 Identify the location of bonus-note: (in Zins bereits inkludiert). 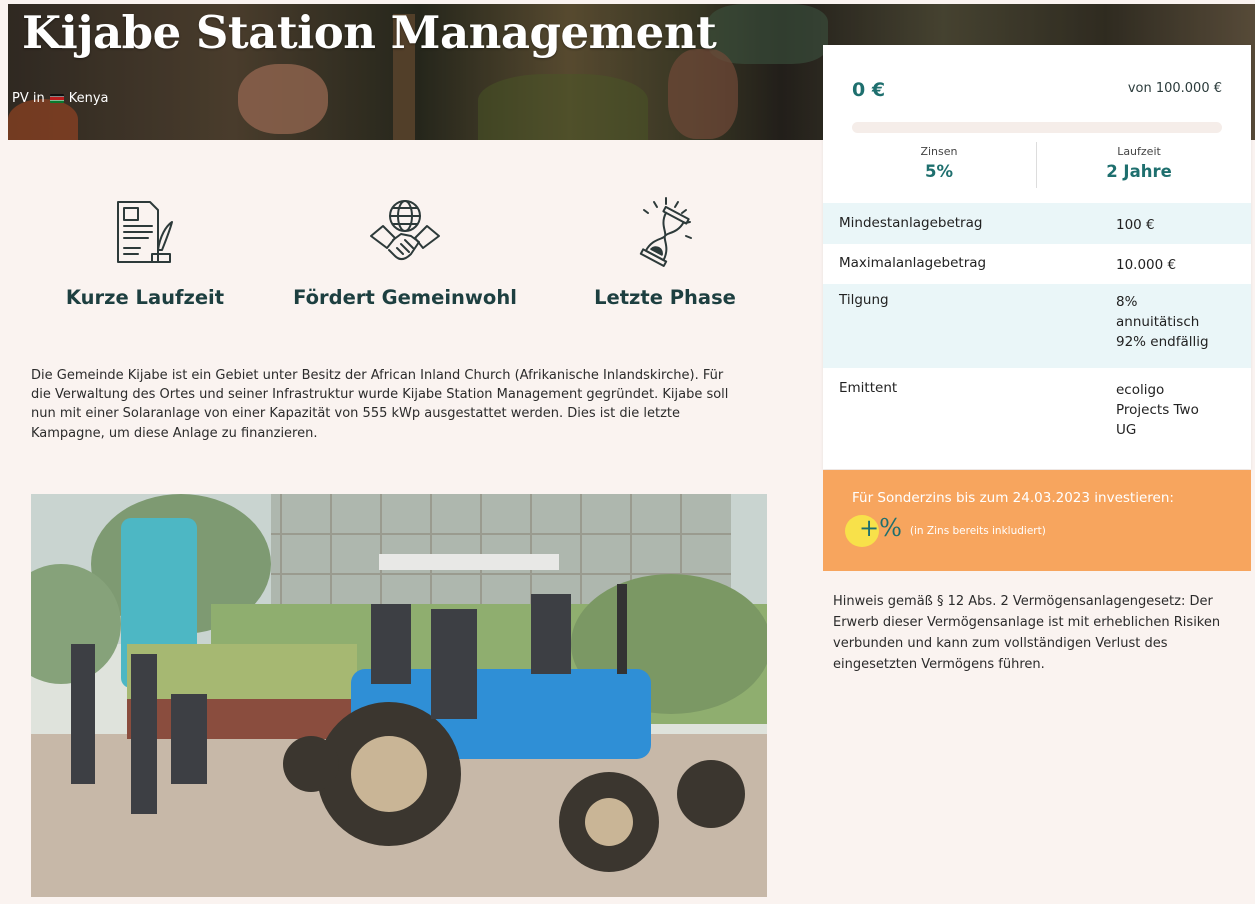
(977, 531).